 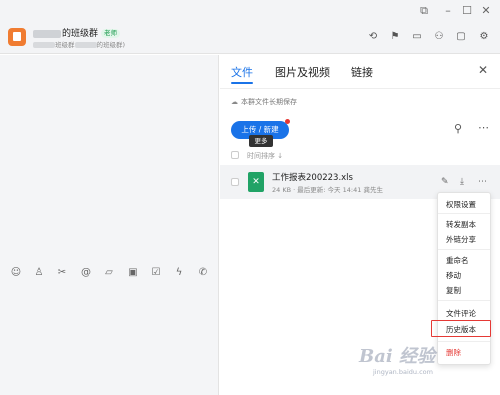 What do you see at coordinates (483, 70) in the screenshot?
I see `close-panel-icon: ✕` at bounding box center [483, 70].